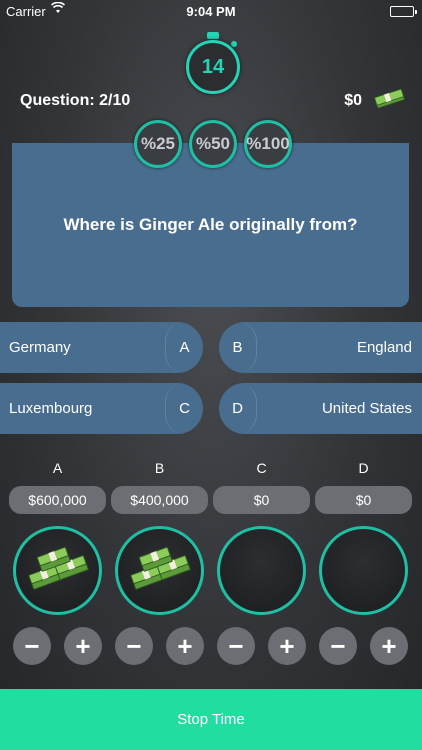  I want to click on countdown-timer: 14, so click(213, 67).